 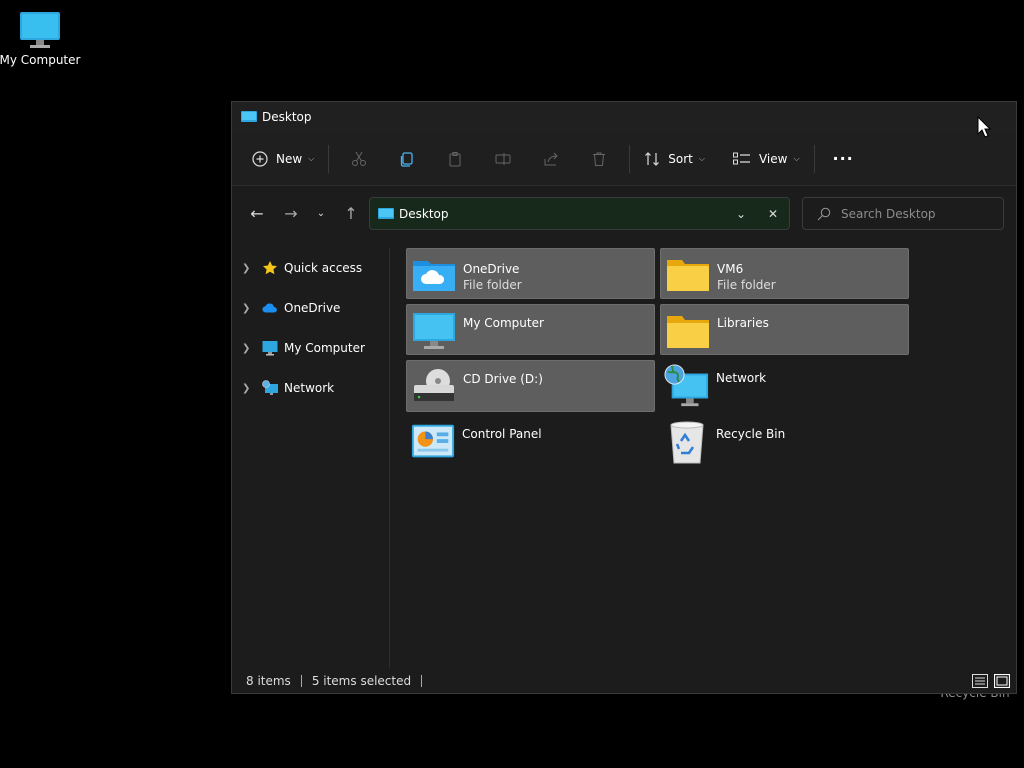 I want to click on view-button: View ⌵, so click(x=766, y=159).